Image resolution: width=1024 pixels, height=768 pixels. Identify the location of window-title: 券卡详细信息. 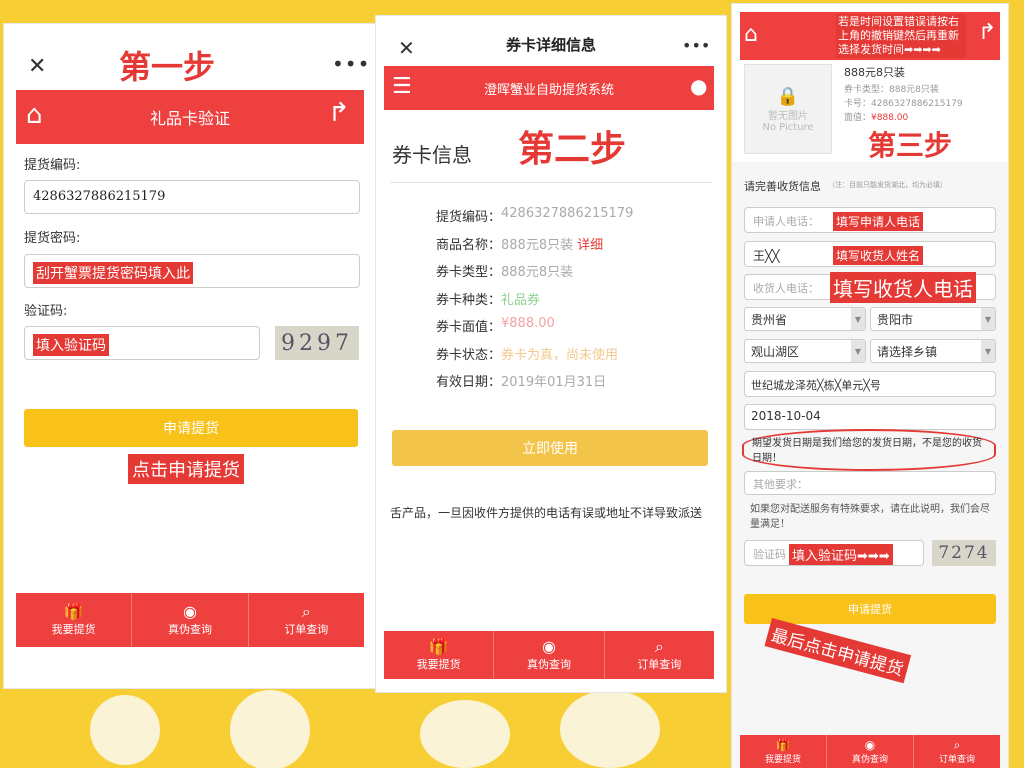
(550, 45).